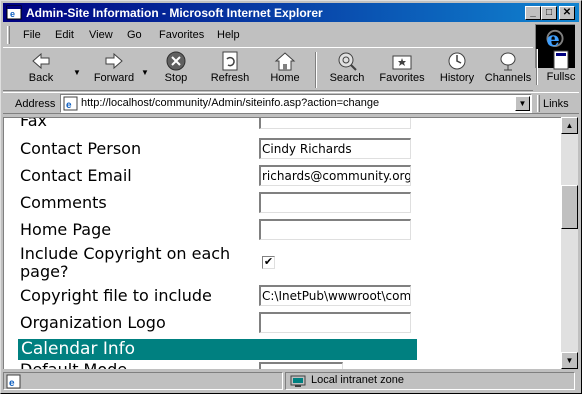  Describe the element at coordinates (298, 381) in the screenshot. I see `intranet-zone-icon` at that location.